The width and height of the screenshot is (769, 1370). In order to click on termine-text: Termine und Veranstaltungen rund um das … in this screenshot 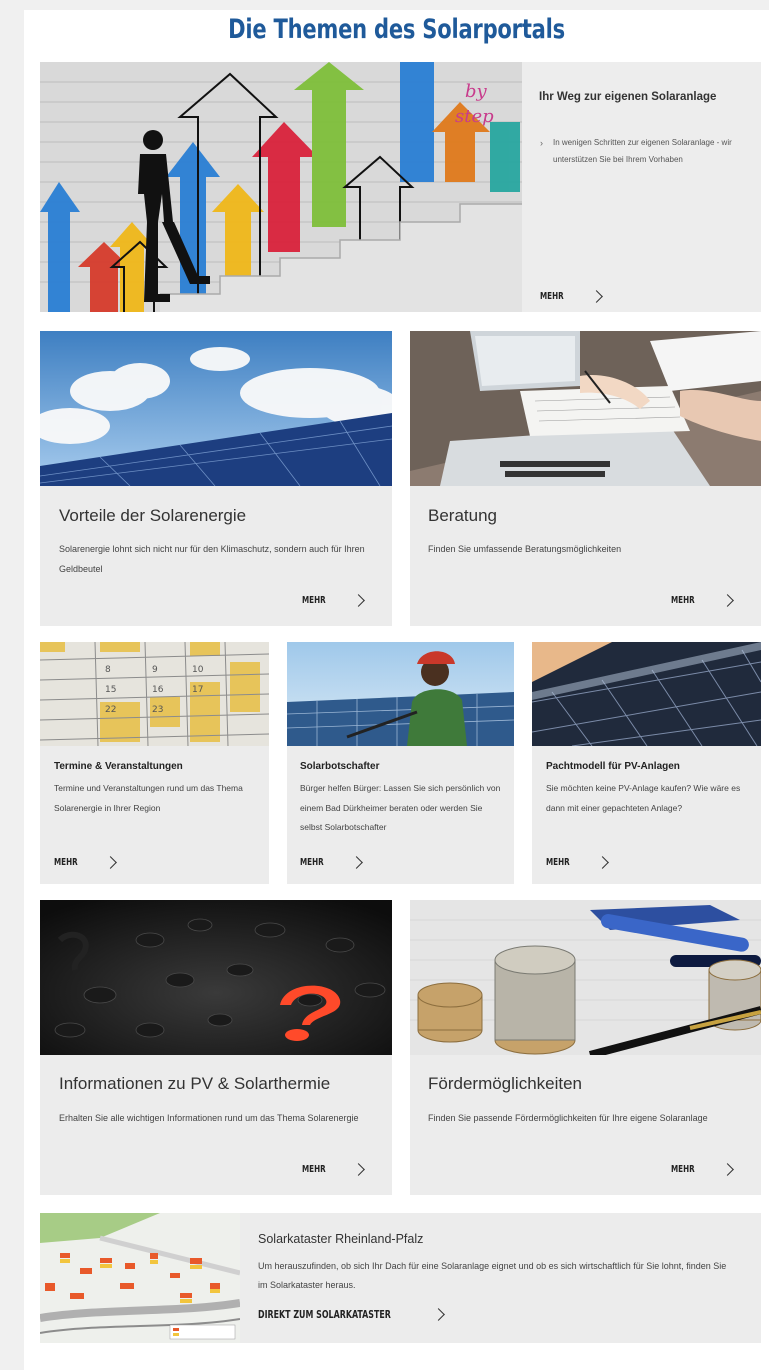, I will do `click(148, 798)`.